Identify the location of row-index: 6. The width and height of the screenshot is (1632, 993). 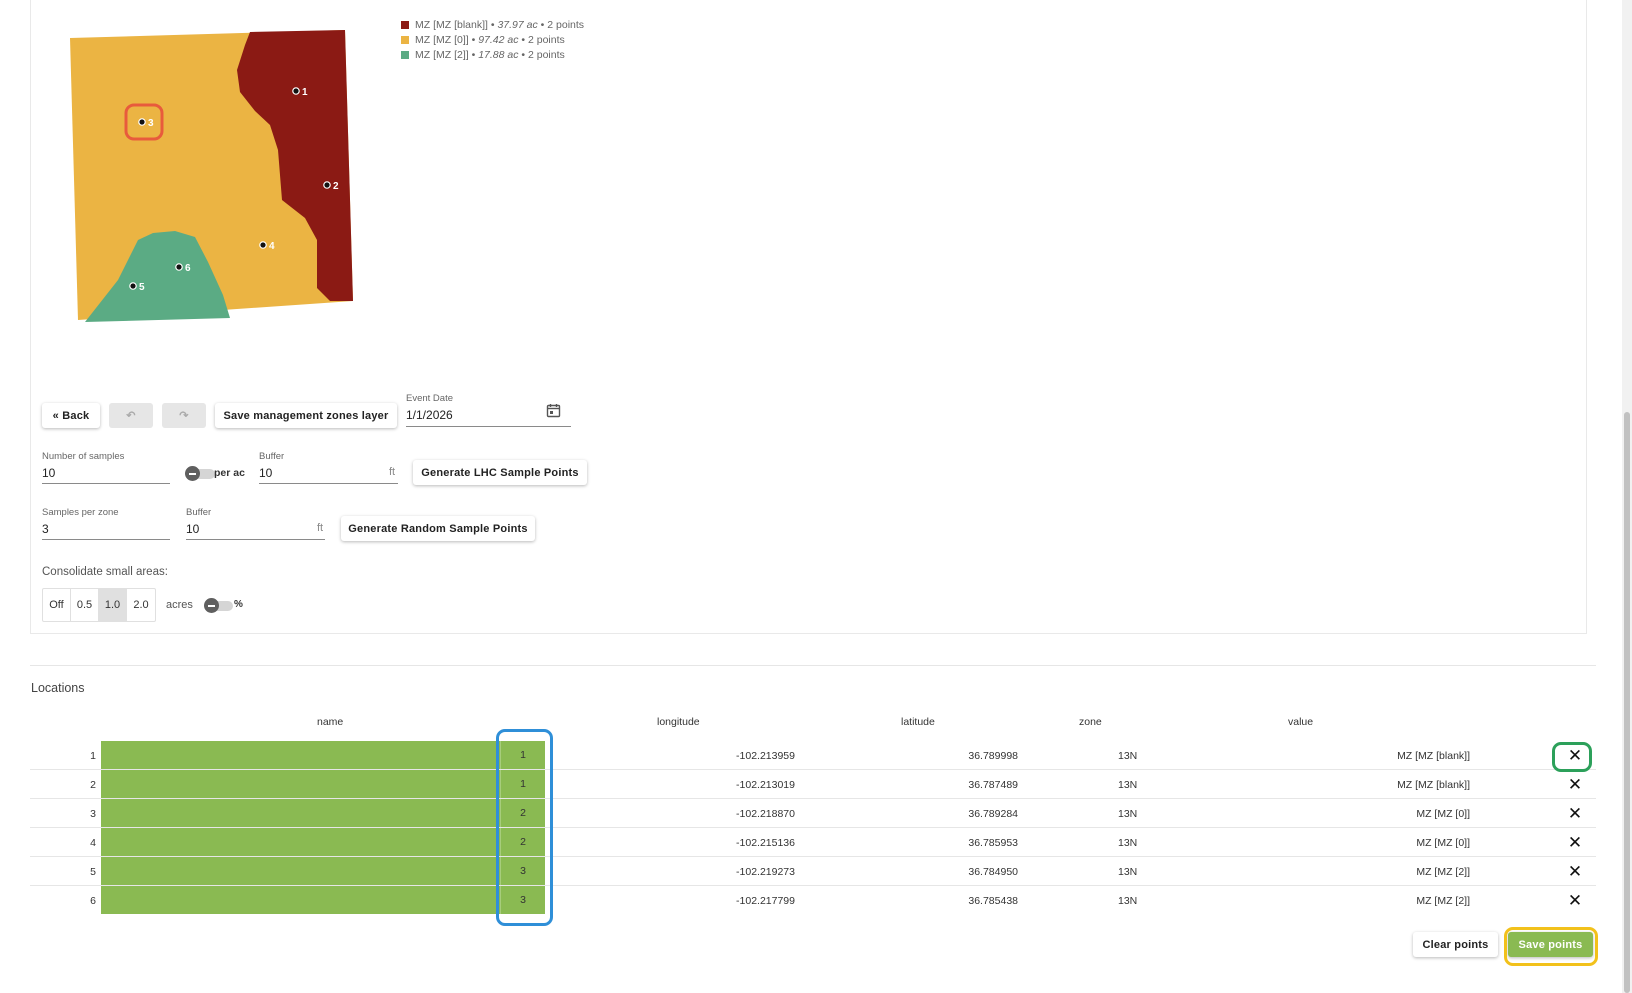
(93, 901).